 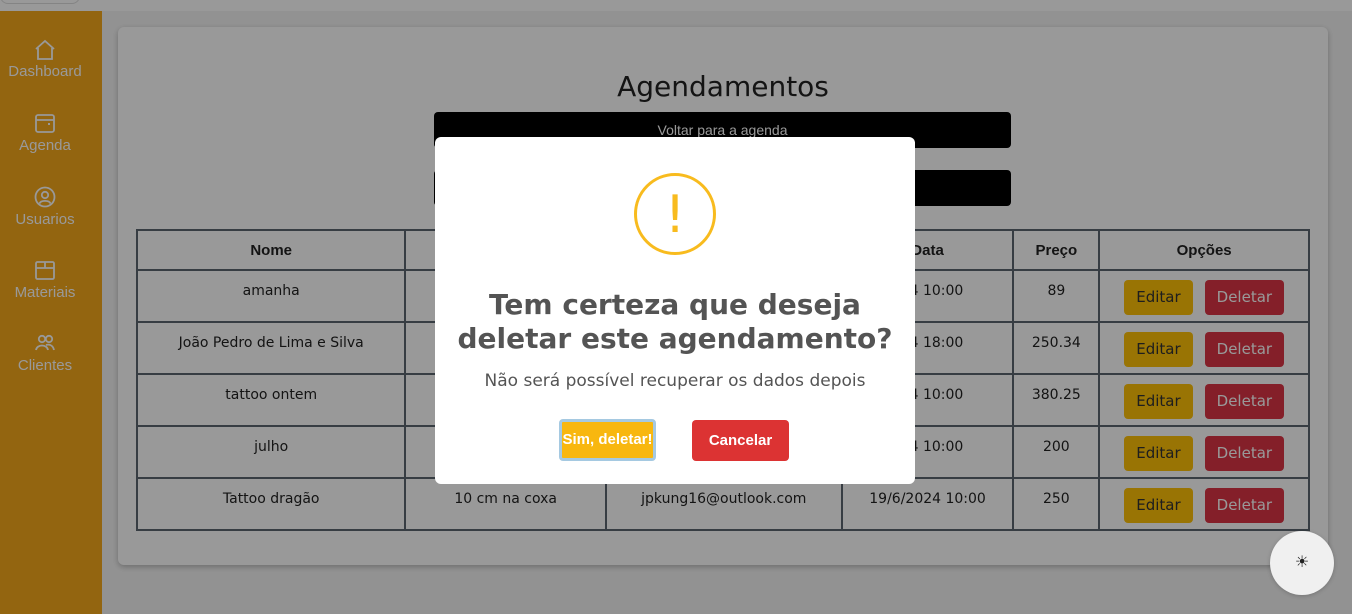 I want to click on theme-toggle-button: ☀, so click(x=1302, y=563).